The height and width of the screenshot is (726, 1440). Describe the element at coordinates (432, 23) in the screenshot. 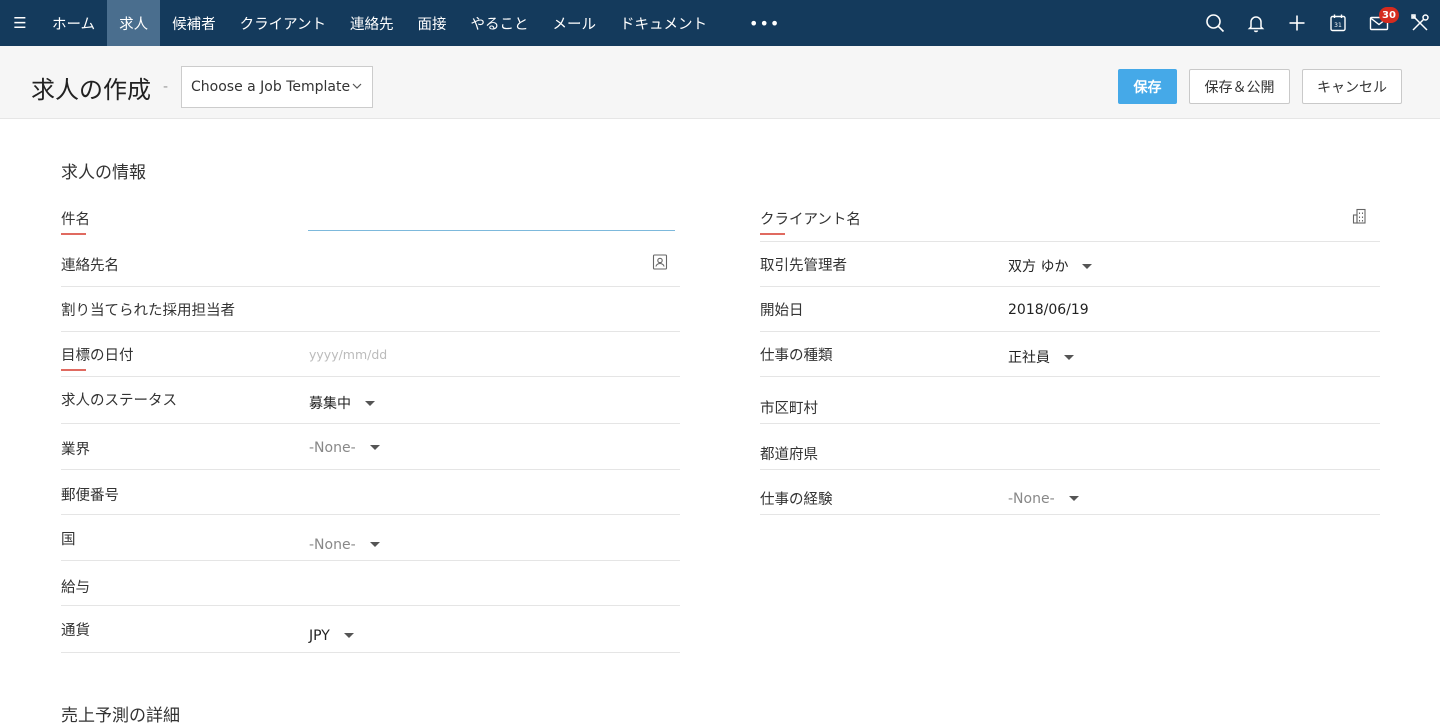

I see `nav-item-interviews: 面接` at that location.